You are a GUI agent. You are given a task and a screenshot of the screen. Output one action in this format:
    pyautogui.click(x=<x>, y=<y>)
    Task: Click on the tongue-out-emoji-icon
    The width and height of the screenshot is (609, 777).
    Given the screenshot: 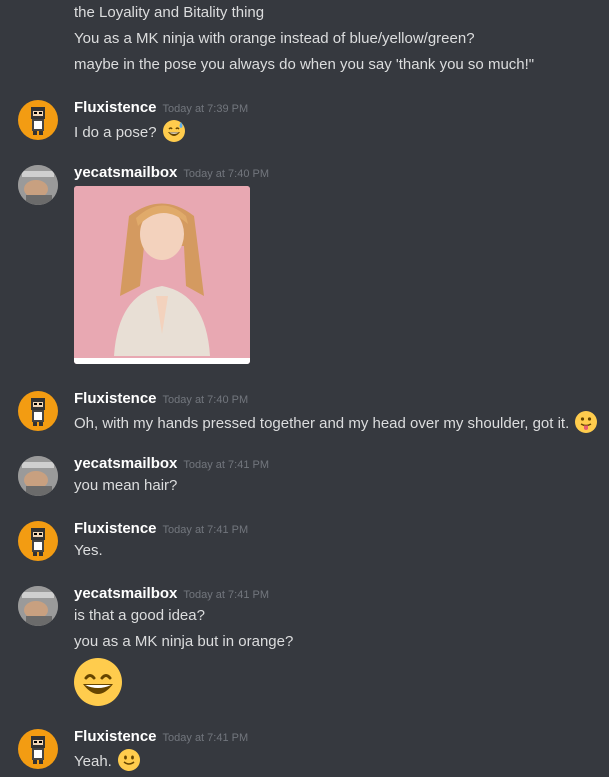 What is the action you would take?
    pyautogui.click(x=586, y=422)
    